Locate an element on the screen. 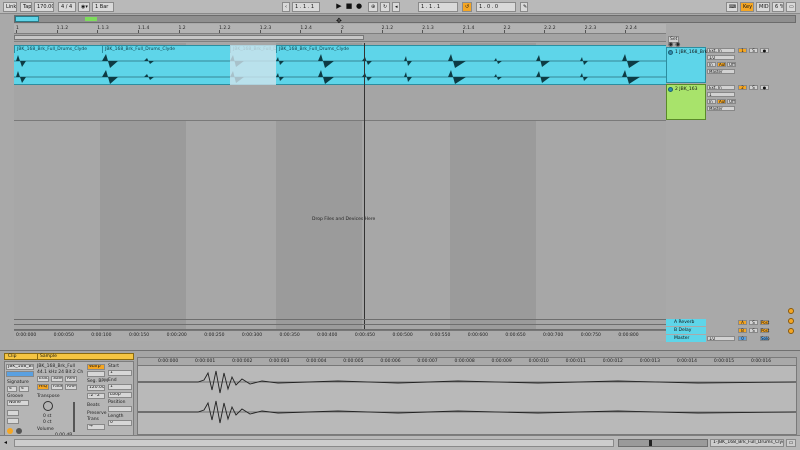 This screenshot has height=450, width=800. track-1-solo: S is located at coordinates (753, 50).